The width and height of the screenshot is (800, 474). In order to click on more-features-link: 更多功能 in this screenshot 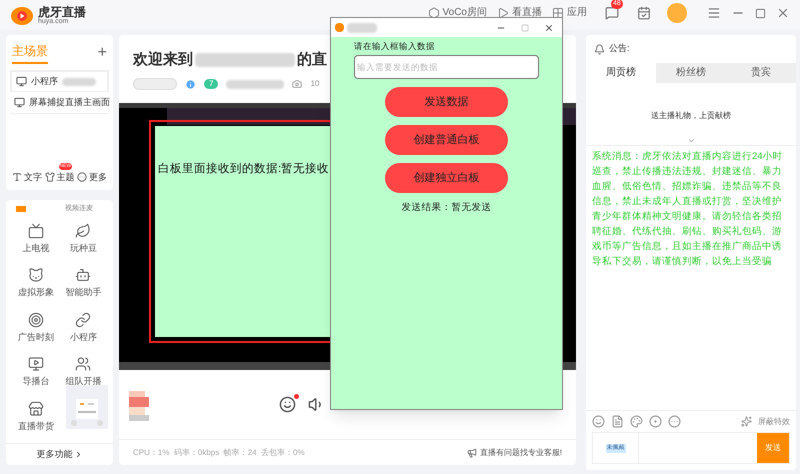, I will do `click(54, 455)`.